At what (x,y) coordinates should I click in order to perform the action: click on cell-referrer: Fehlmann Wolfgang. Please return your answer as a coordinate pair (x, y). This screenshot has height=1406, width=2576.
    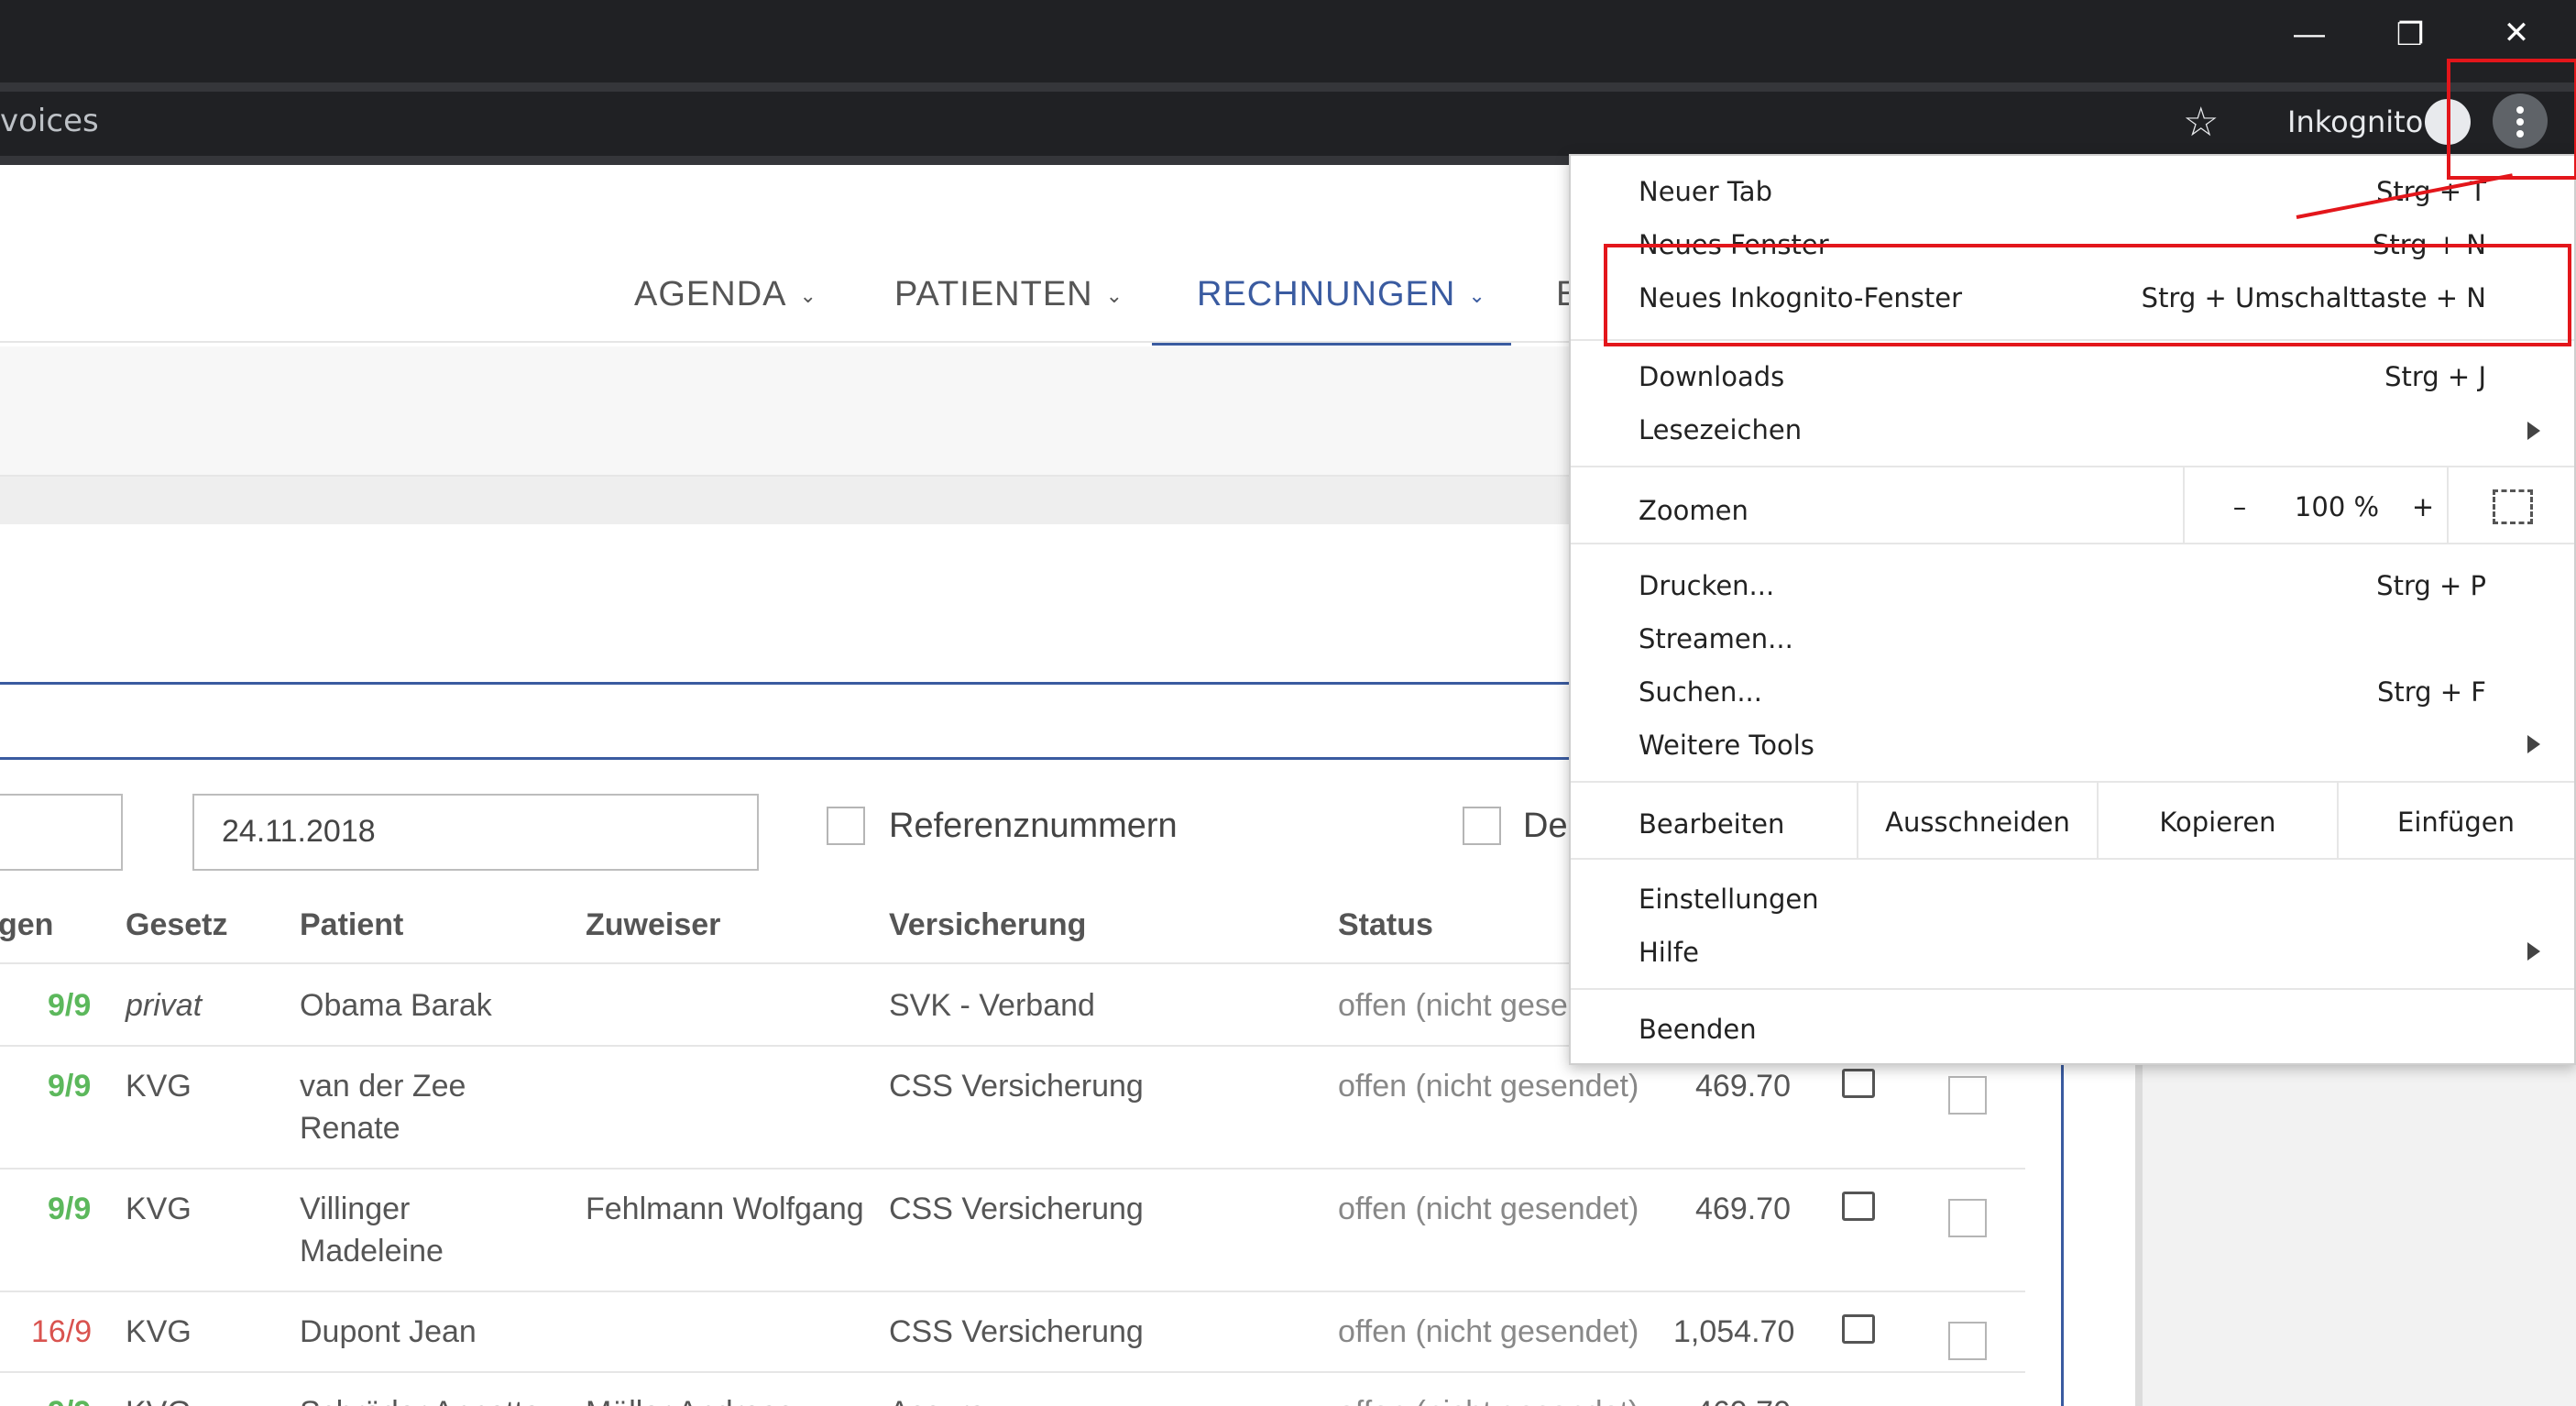
    Looking at the image, I should click on (725, 1209).